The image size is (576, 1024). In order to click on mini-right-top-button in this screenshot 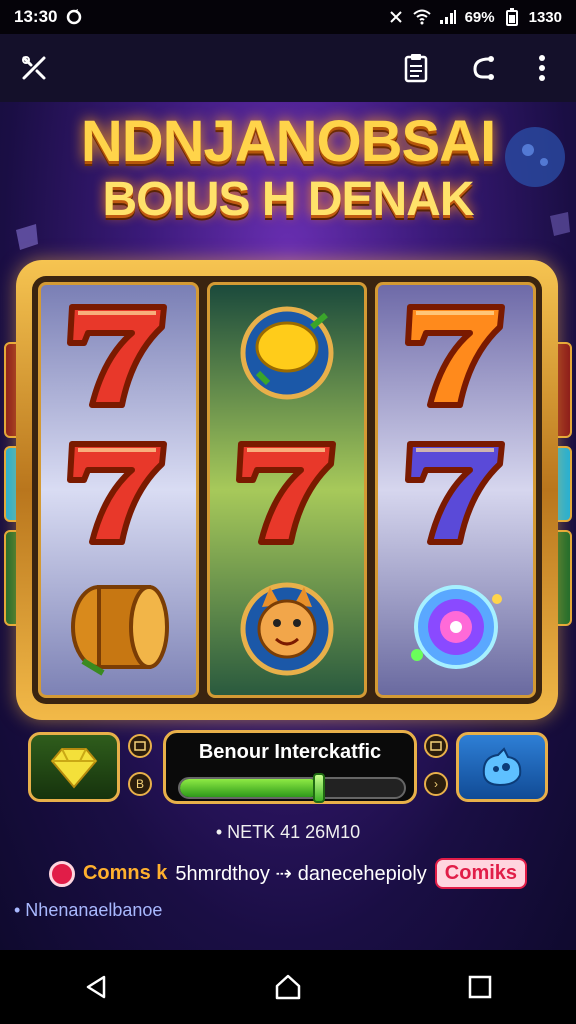, I will do `click(436, 746)`.